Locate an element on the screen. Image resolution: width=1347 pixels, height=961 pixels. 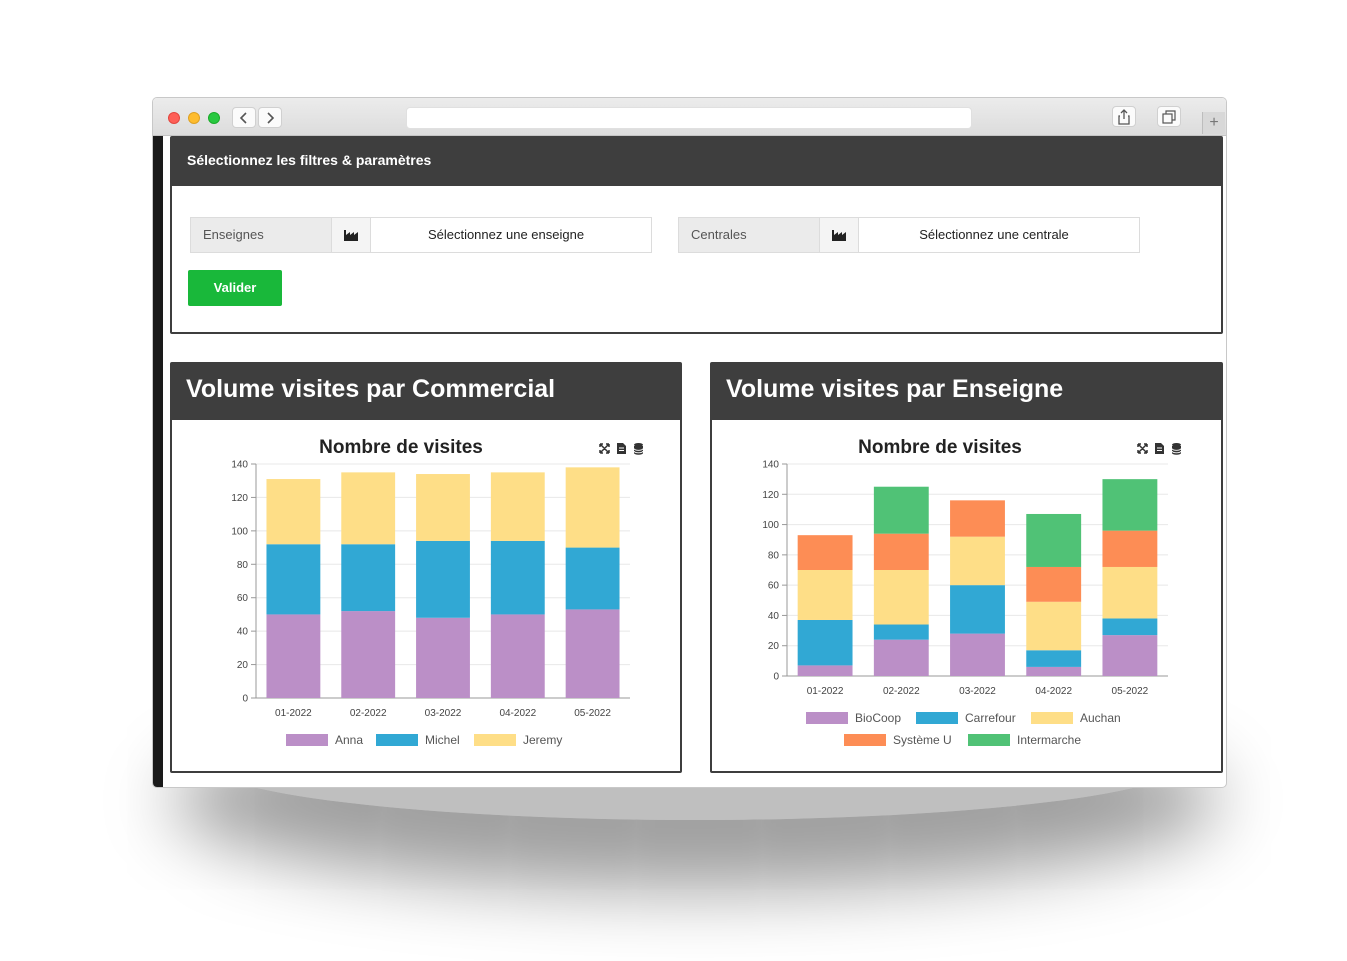
centrales-field: Centrales Sélectionnez une centrale is located at coordinates (909, 235).